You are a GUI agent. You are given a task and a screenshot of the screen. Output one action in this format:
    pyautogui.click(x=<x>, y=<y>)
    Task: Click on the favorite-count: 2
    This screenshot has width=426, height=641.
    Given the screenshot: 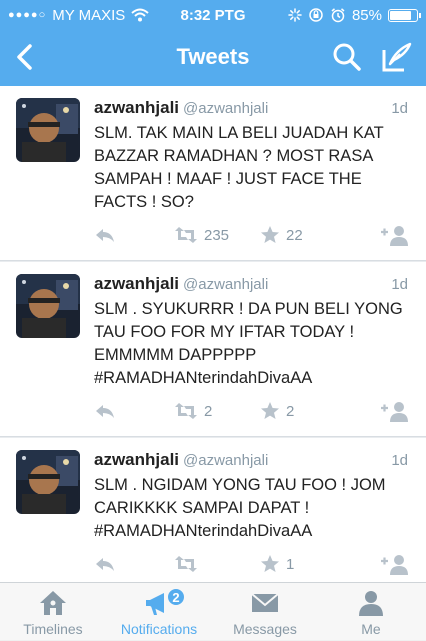 What is the action you would take?
    pyautogui.click(x=290, y=411)
    